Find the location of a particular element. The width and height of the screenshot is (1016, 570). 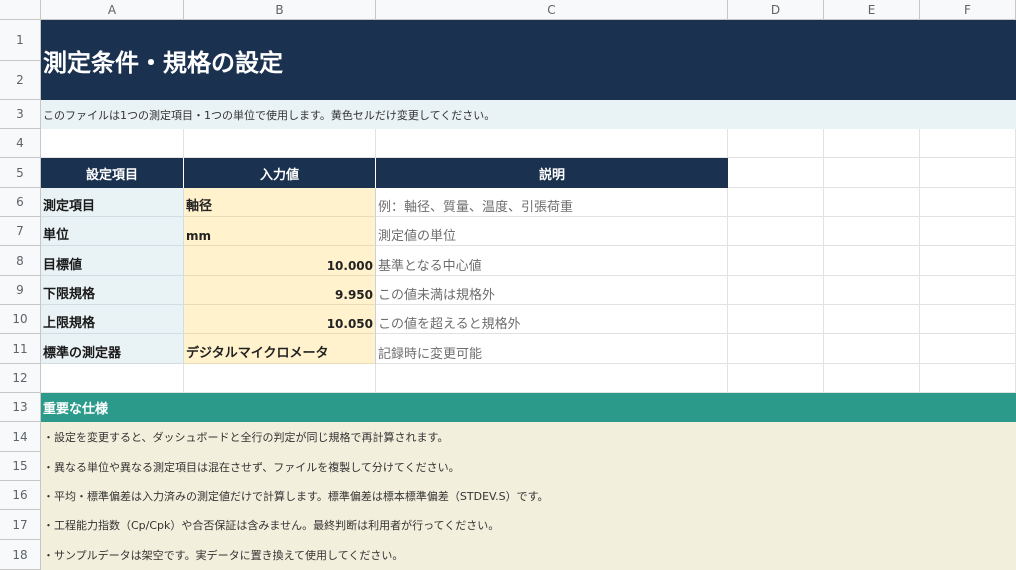

cell-d10 is located at coordinates (776, 319).